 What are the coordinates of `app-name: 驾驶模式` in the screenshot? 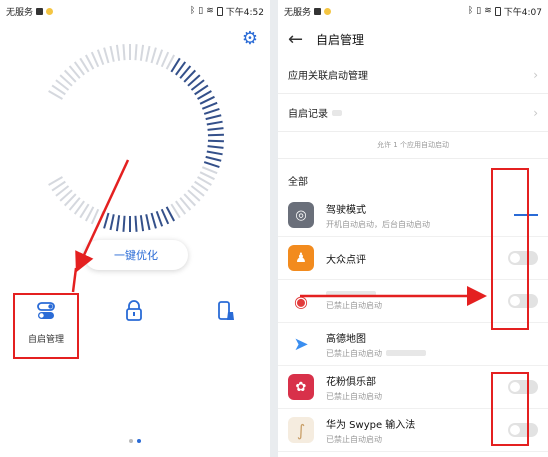 It's located at (346, 210).